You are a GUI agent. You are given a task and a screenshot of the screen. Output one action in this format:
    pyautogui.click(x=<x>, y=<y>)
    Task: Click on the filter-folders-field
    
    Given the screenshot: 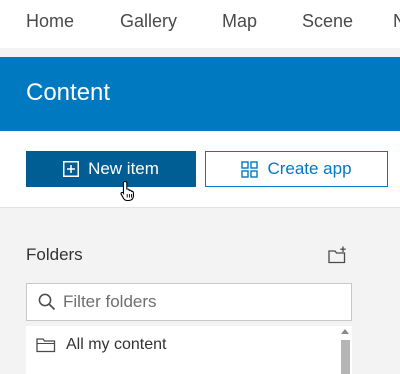 What is the action you would take?
    pyautogui.click(x=189, y=302)
    